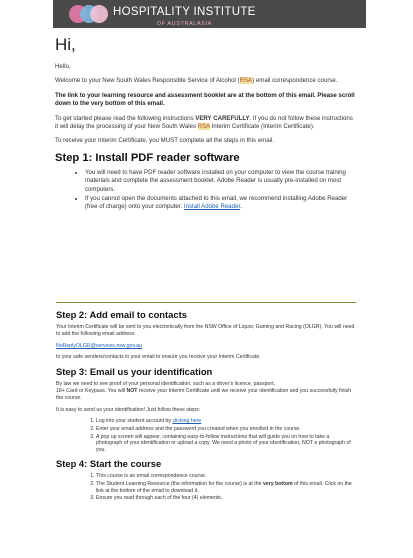 The width and height of the screenshot is (413, 558). I want to click on email-header-banner: HOSPITALITY INSTITUTE OF AUSTRALASIA, so click(209, 14).